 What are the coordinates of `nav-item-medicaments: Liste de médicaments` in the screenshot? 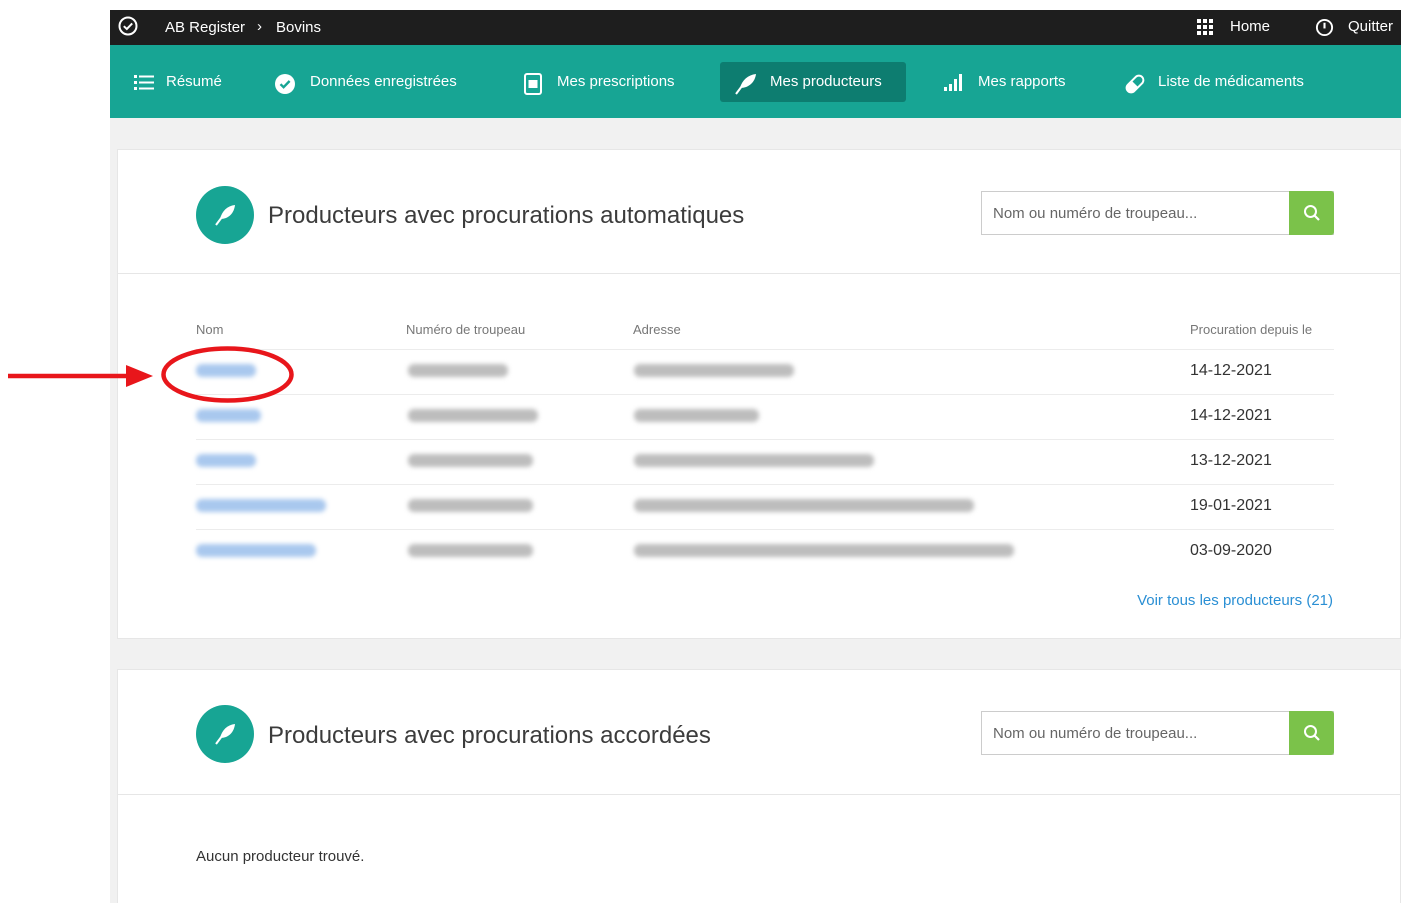 It's located at (1228, 82).